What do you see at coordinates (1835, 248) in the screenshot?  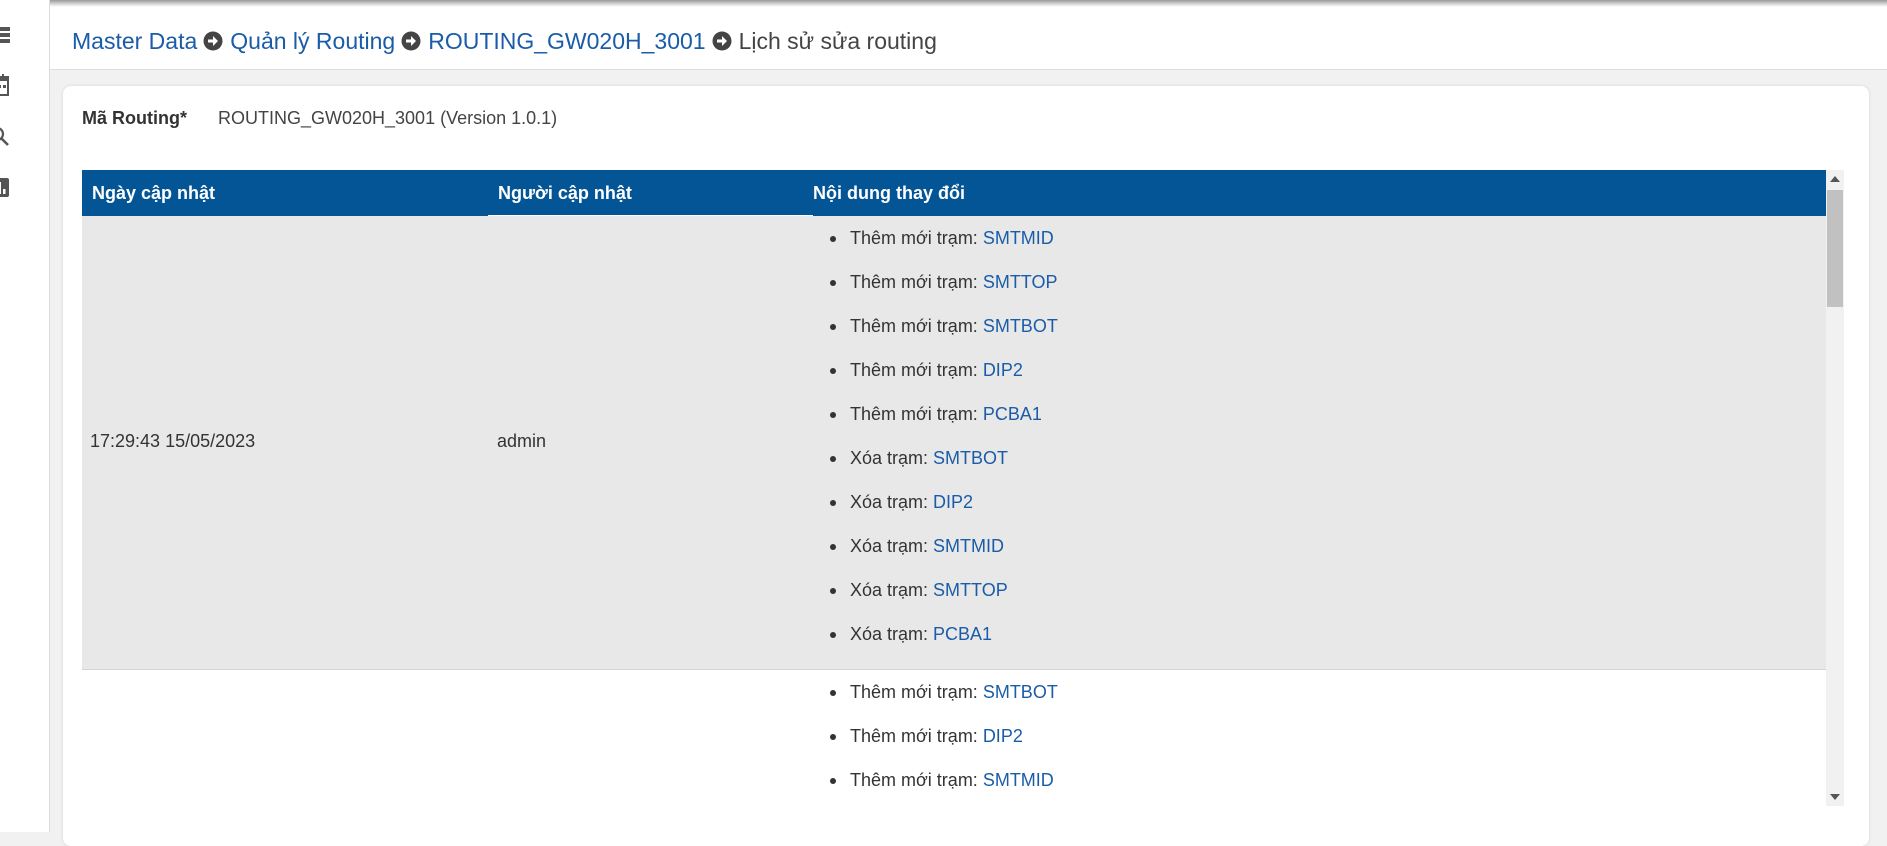 I see `scrollbar-thumb` at bounding box center [1835, 248].